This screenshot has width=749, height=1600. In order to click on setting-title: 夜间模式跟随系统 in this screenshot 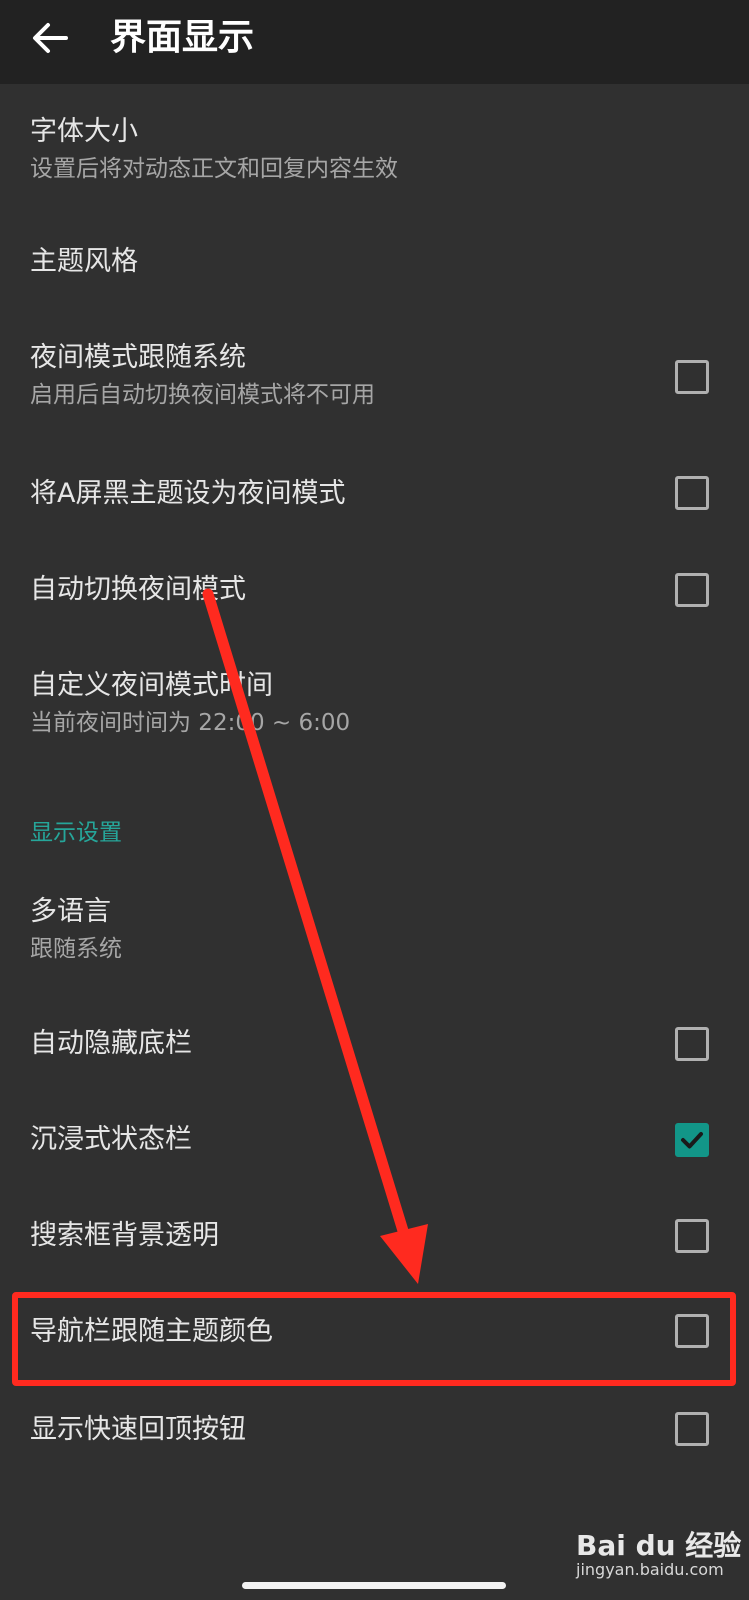, I will do `click(138, 357)`.